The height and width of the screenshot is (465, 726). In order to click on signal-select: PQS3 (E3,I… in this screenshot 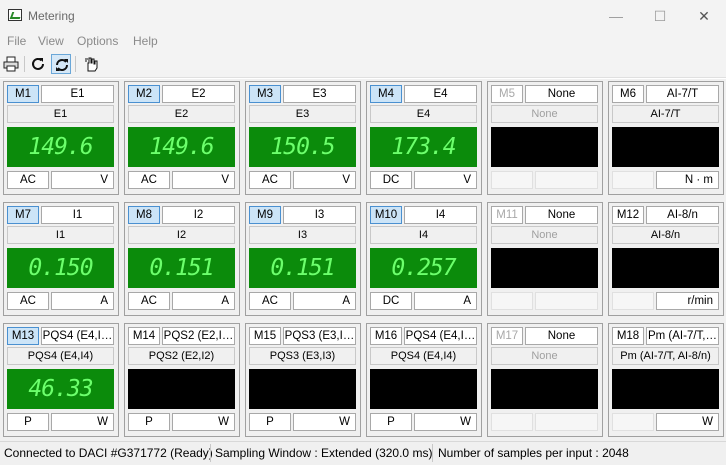, I will do `click(319, 336)`.